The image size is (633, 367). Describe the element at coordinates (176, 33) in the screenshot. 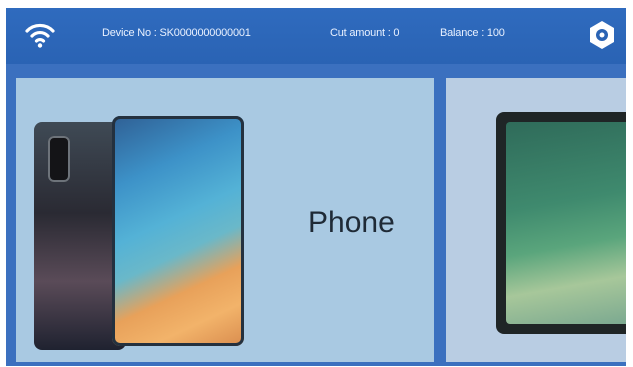

I see `device-number: Device No : SK0000000000001` at that location.